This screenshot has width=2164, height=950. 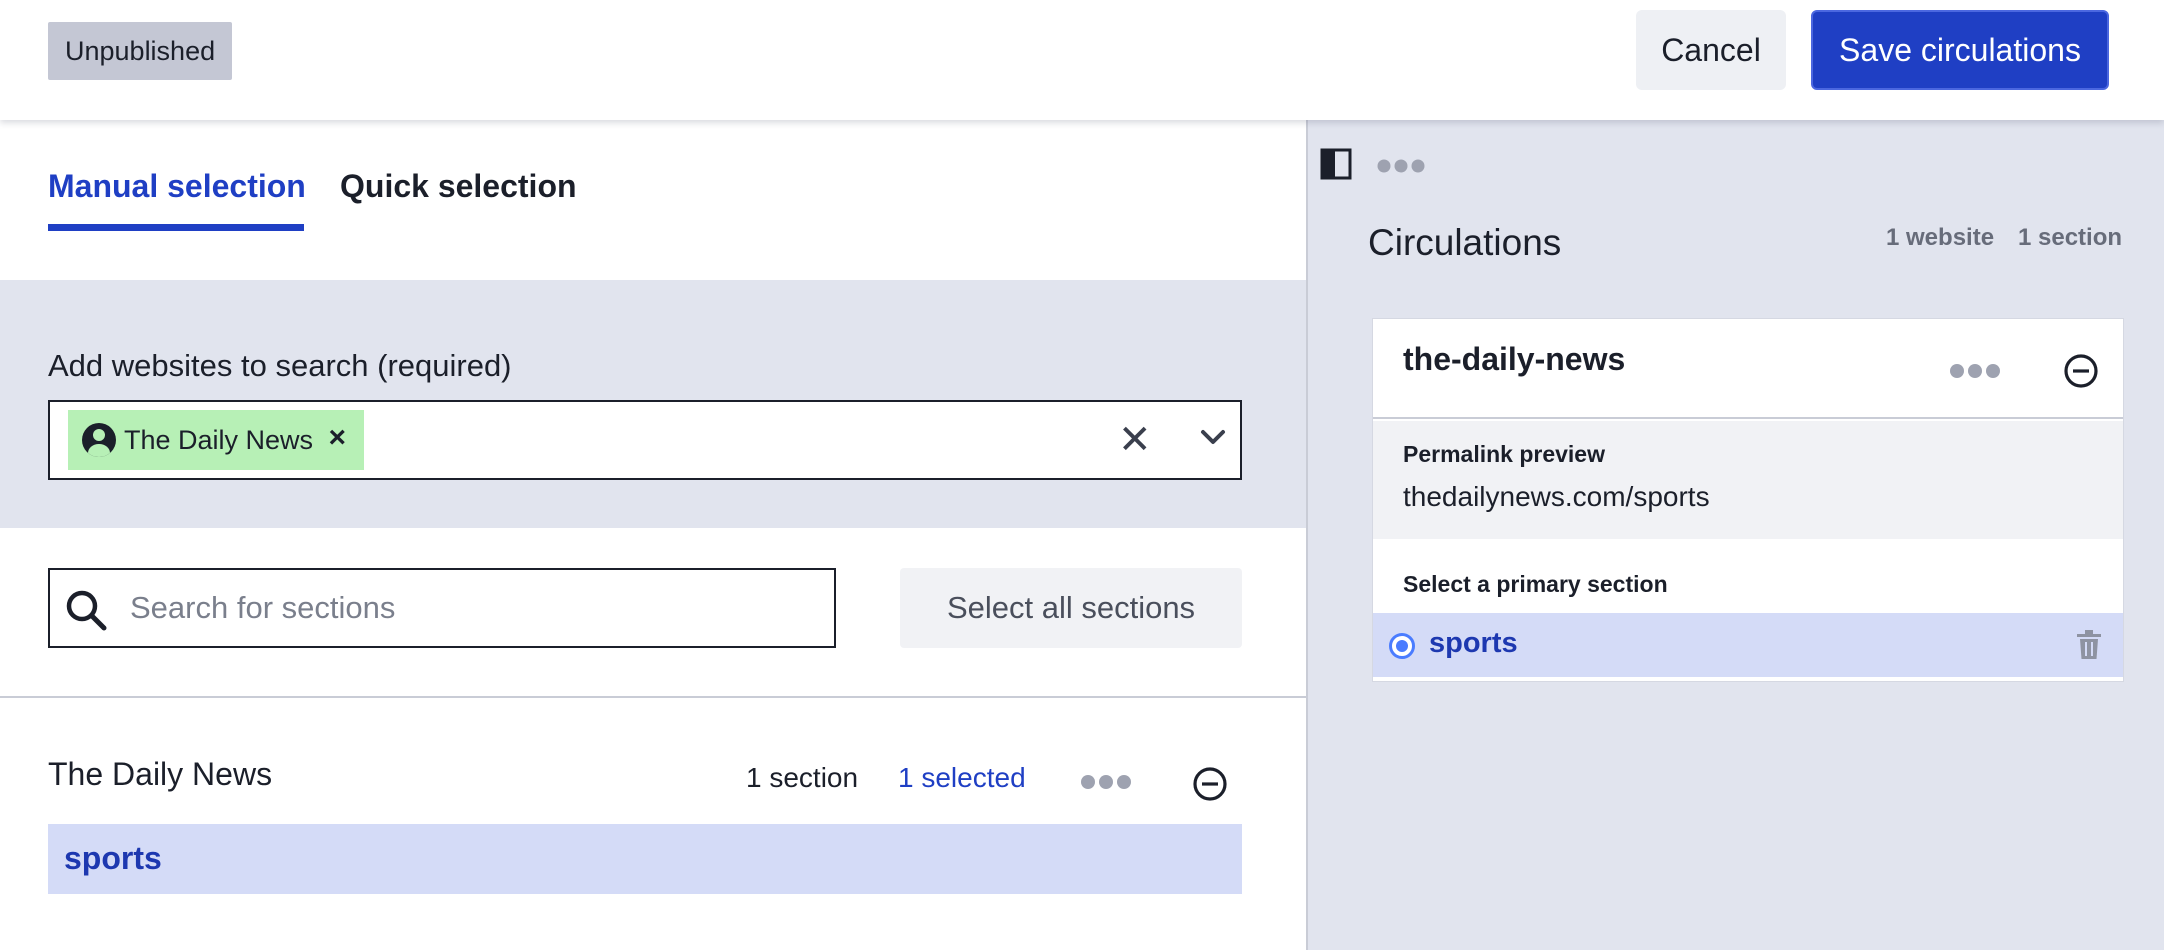 I want to click on card-site-name: the-daily-news, so click(x=1514, y=359).